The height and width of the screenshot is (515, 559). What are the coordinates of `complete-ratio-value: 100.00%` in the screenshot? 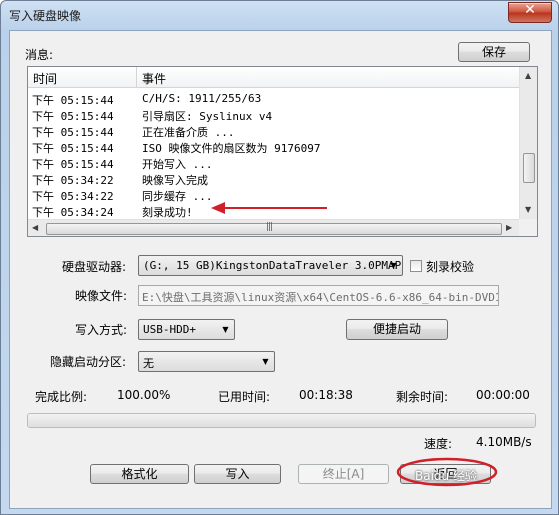 It's located at (144, 395).